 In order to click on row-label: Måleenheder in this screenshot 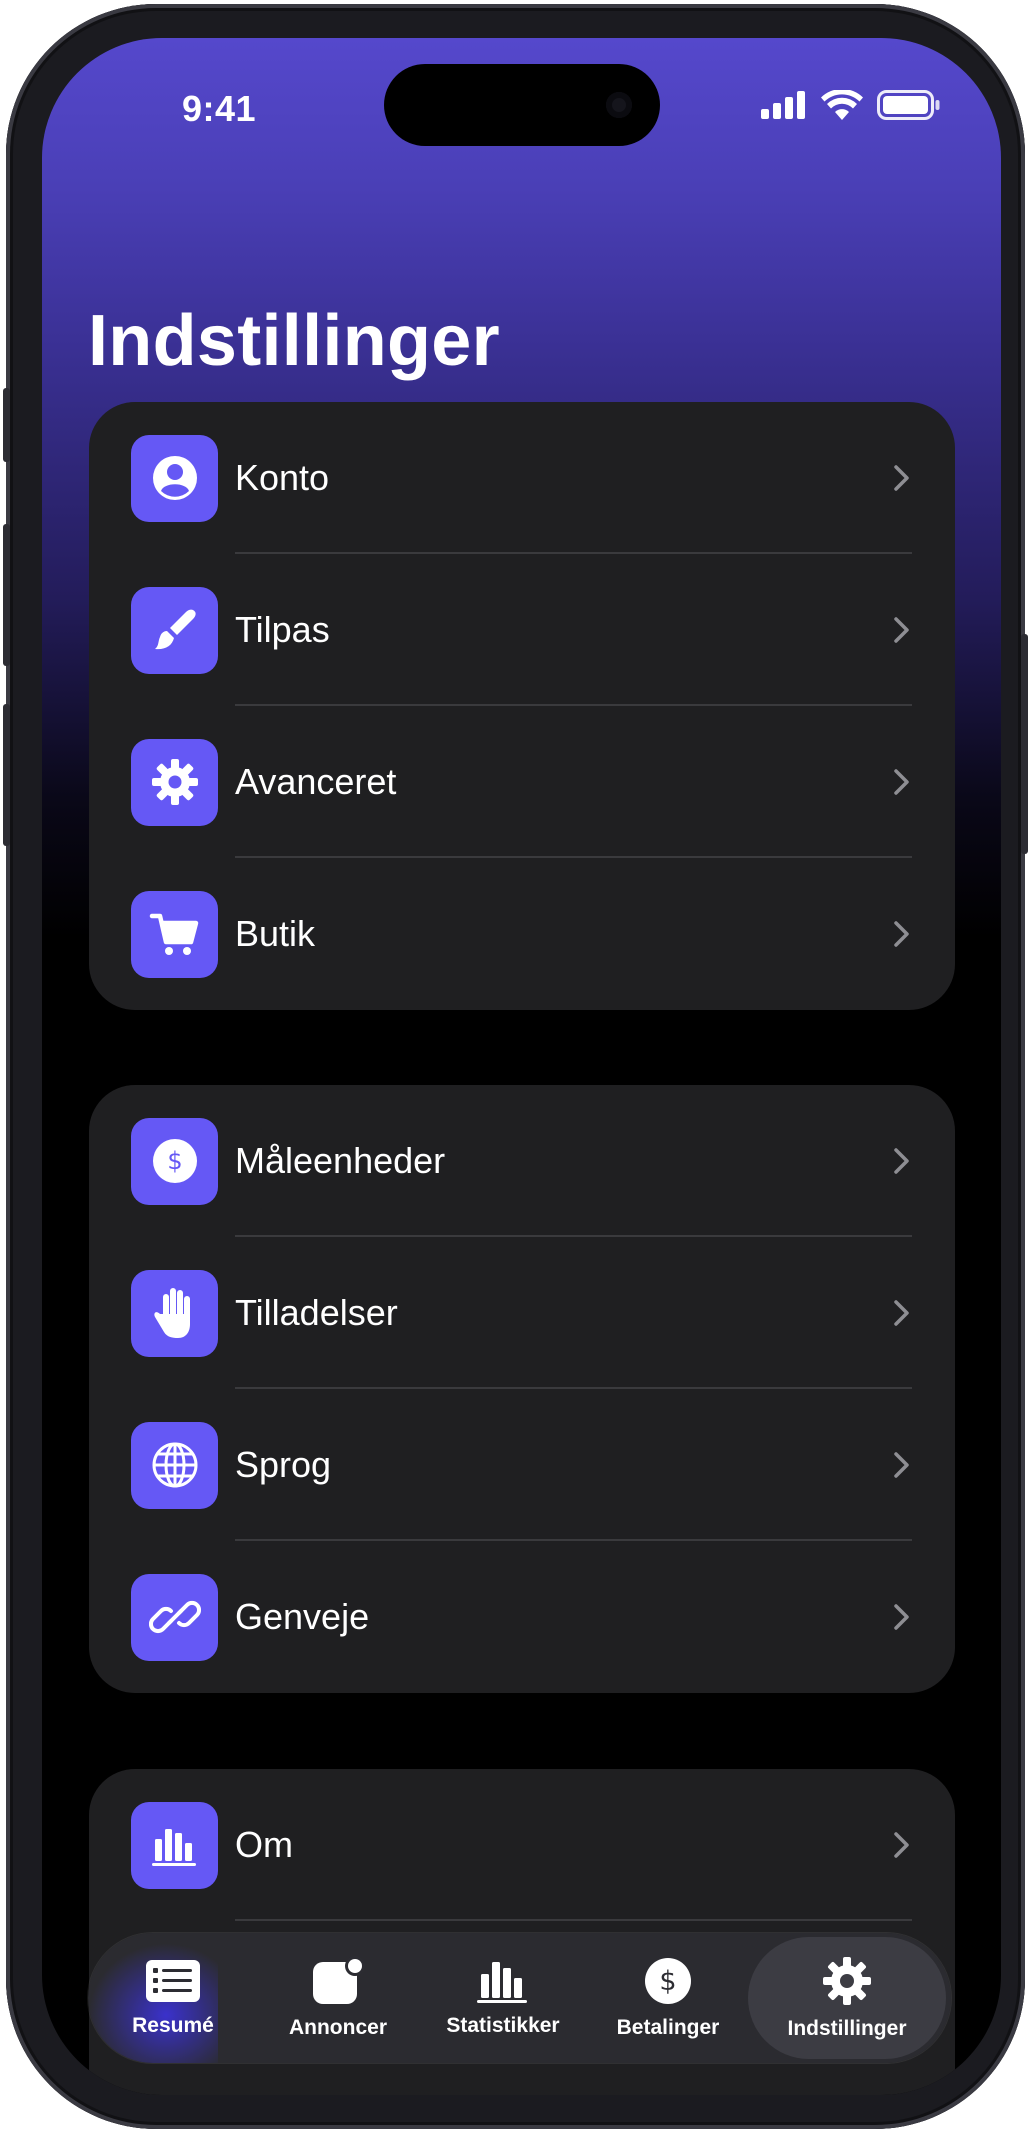, I will do `click(340, 1160)`.